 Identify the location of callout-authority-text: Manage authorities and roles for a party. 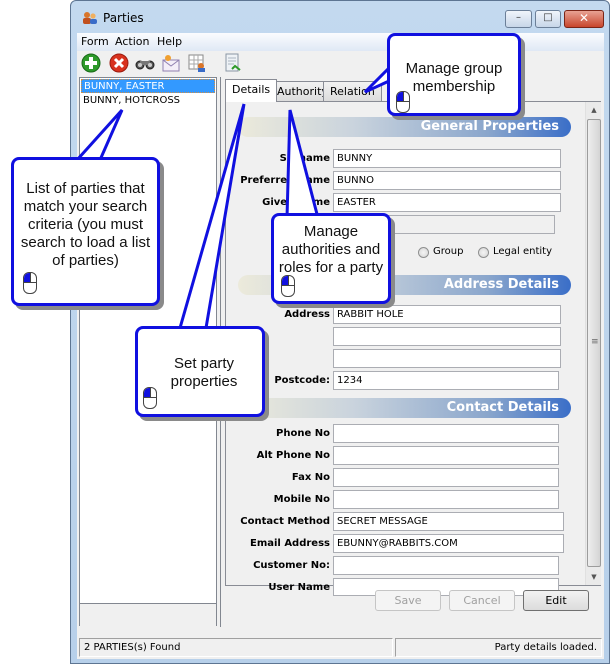
(331, 249).